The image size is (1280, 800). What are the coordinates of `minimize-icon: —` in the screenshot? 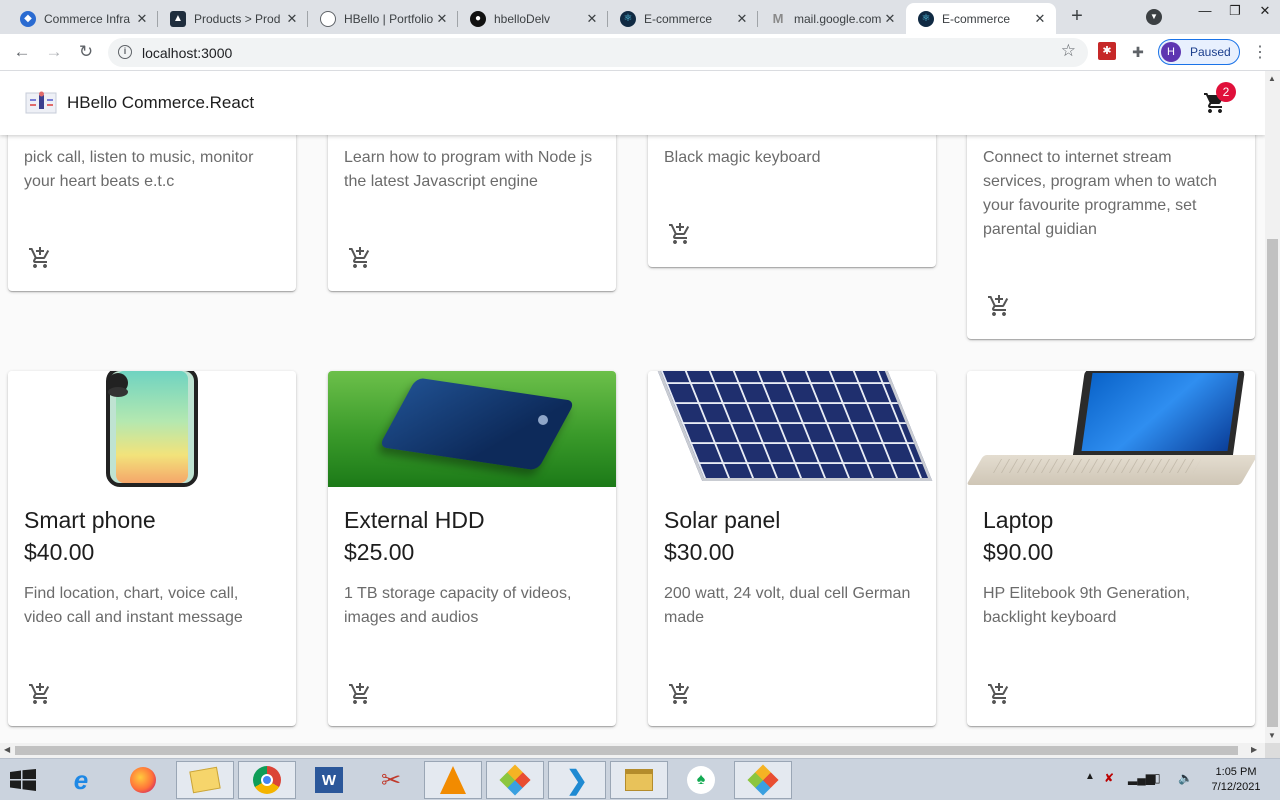 It's located at (1205, 15).